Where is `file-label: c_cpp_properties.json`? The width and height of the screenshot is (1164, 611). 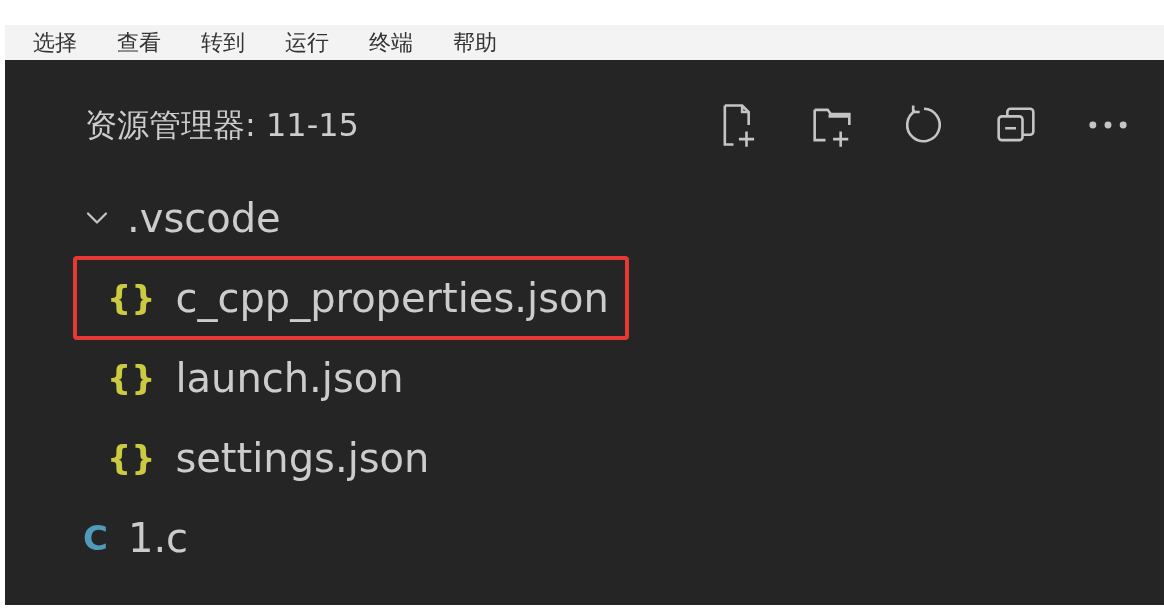 file-label: c_cpp_properties.json is located at coordinates (392, 299).